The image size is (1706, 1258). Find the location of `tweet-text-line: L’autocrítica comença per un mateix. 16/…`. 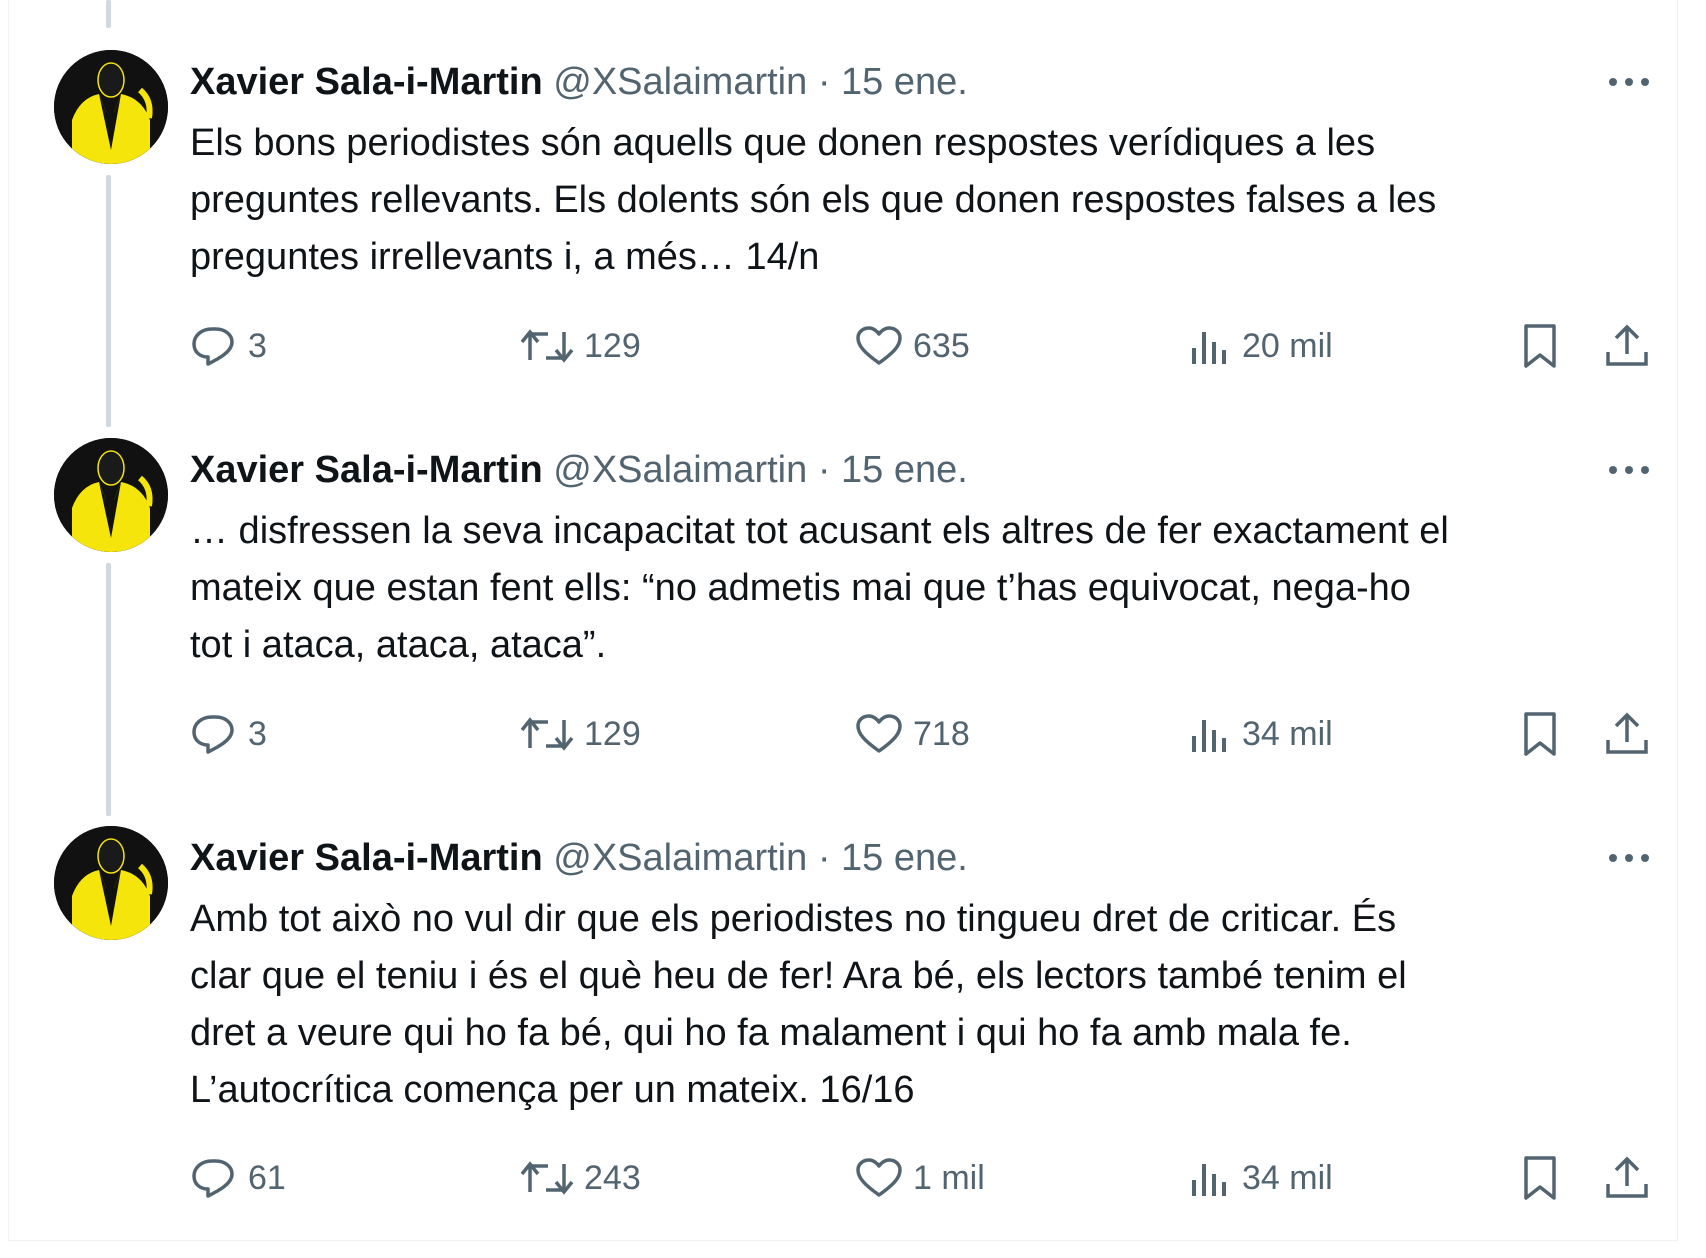

tweet-text-line: L’autocrítica comença per un mateix. 16/… is located at coordinates (552, 1090).